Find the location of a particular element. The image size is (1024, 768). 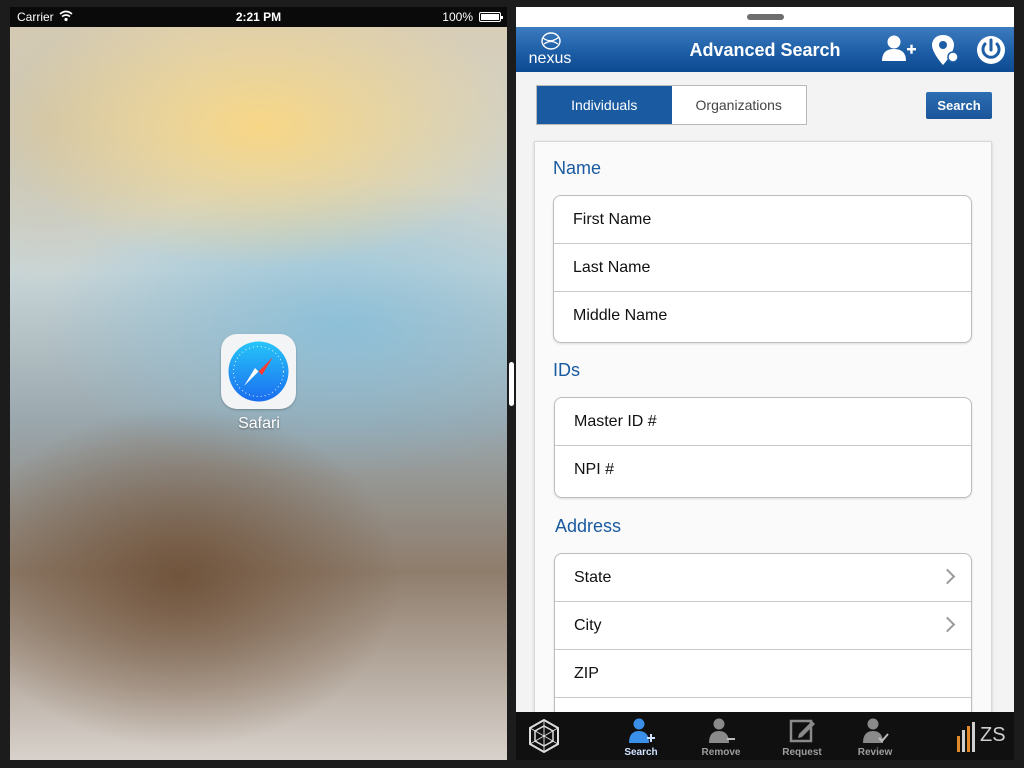

slide-over-top-strip is located at coordinates (765, 17).